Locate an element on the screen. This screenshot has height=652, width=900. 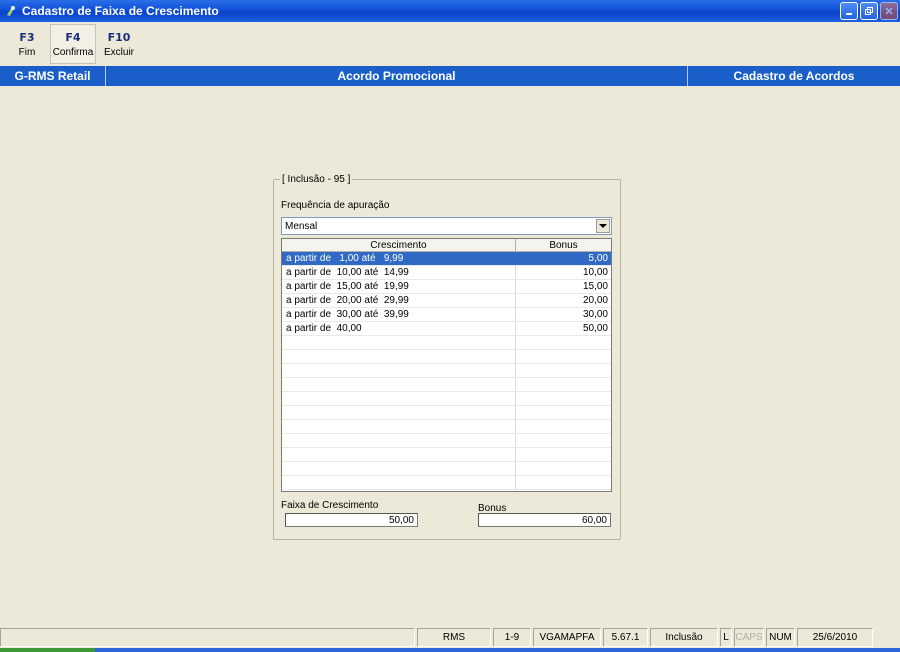
table-row: a partir de 20,00 até 29,99 20,00 is located at coordinates (446, 301).